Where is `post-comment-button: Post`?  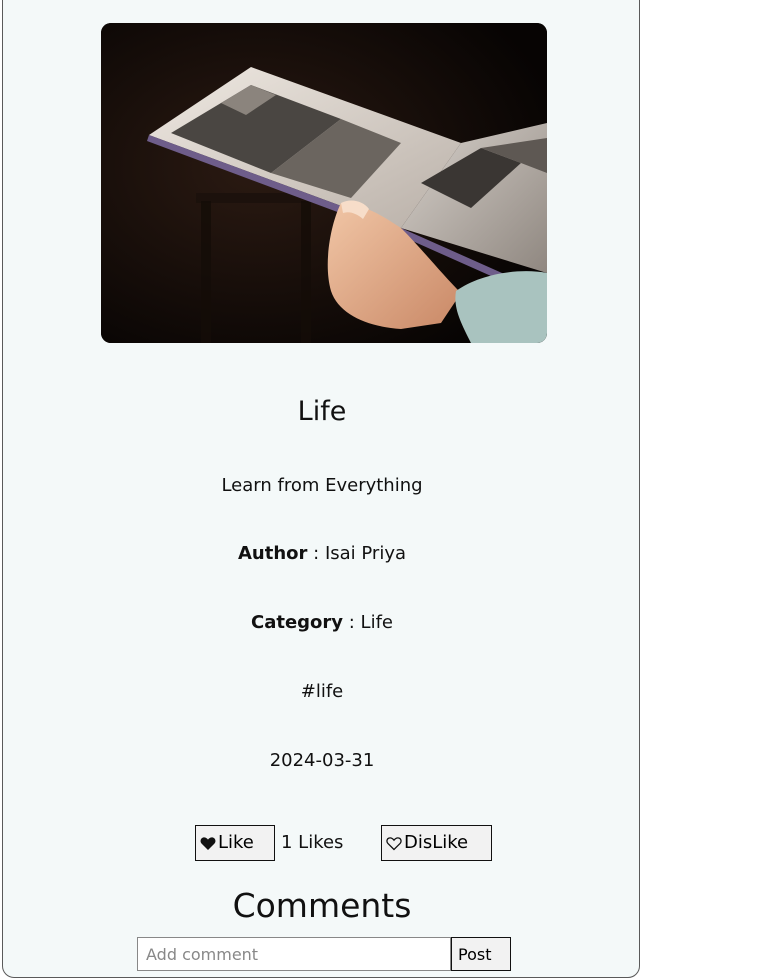
post-comment-button: Post is located at coordinates (481, 954).